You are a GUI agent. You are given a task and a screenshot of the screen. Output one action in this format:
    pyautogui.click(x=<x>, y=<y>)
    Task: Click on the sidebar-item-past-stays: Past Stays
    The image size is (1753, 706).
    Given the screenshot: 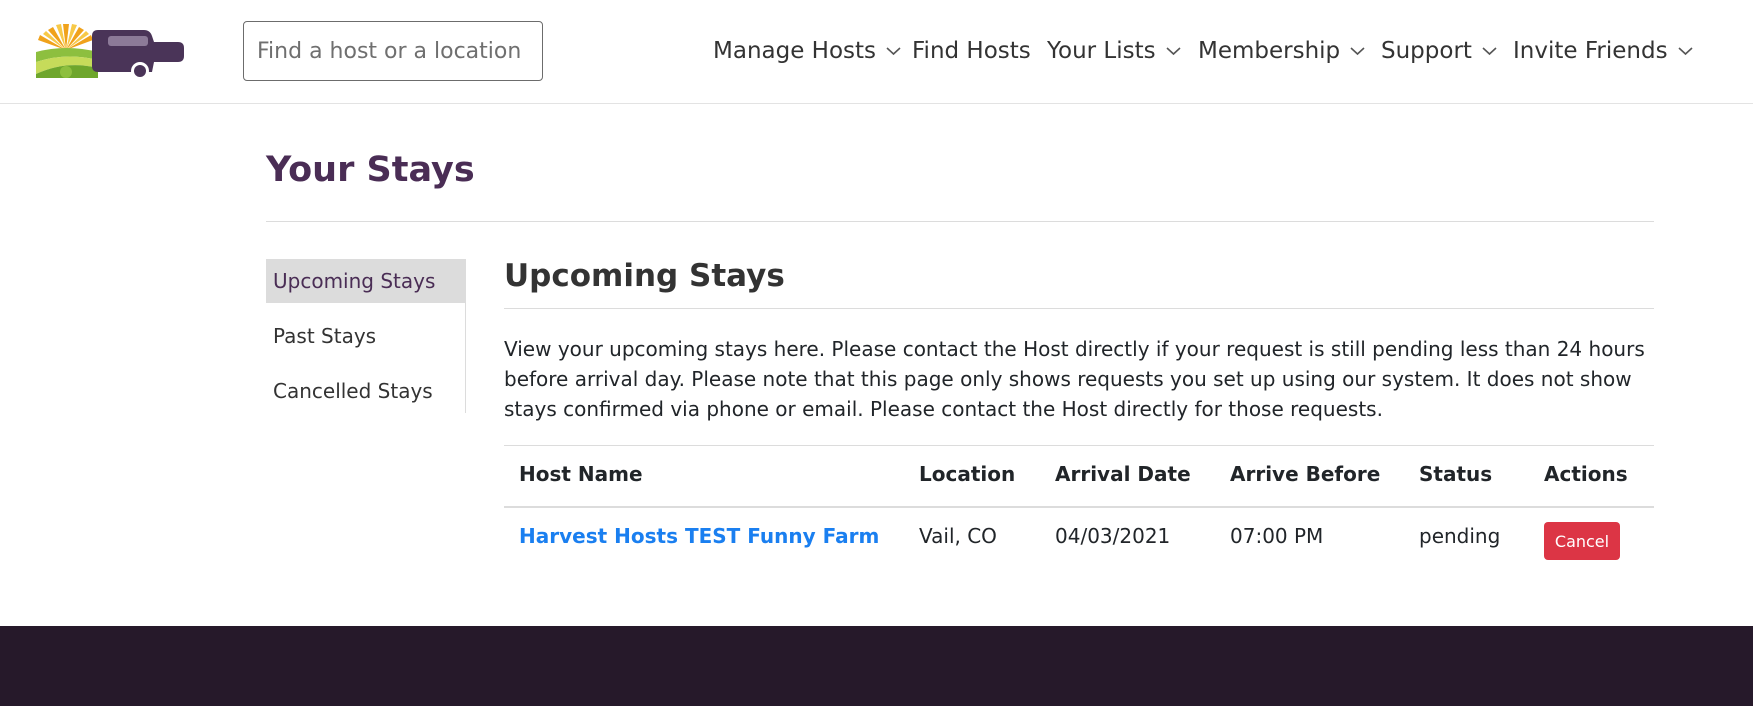 What is the action you would take?
    pyautogui.click(x=365, y=336)
    